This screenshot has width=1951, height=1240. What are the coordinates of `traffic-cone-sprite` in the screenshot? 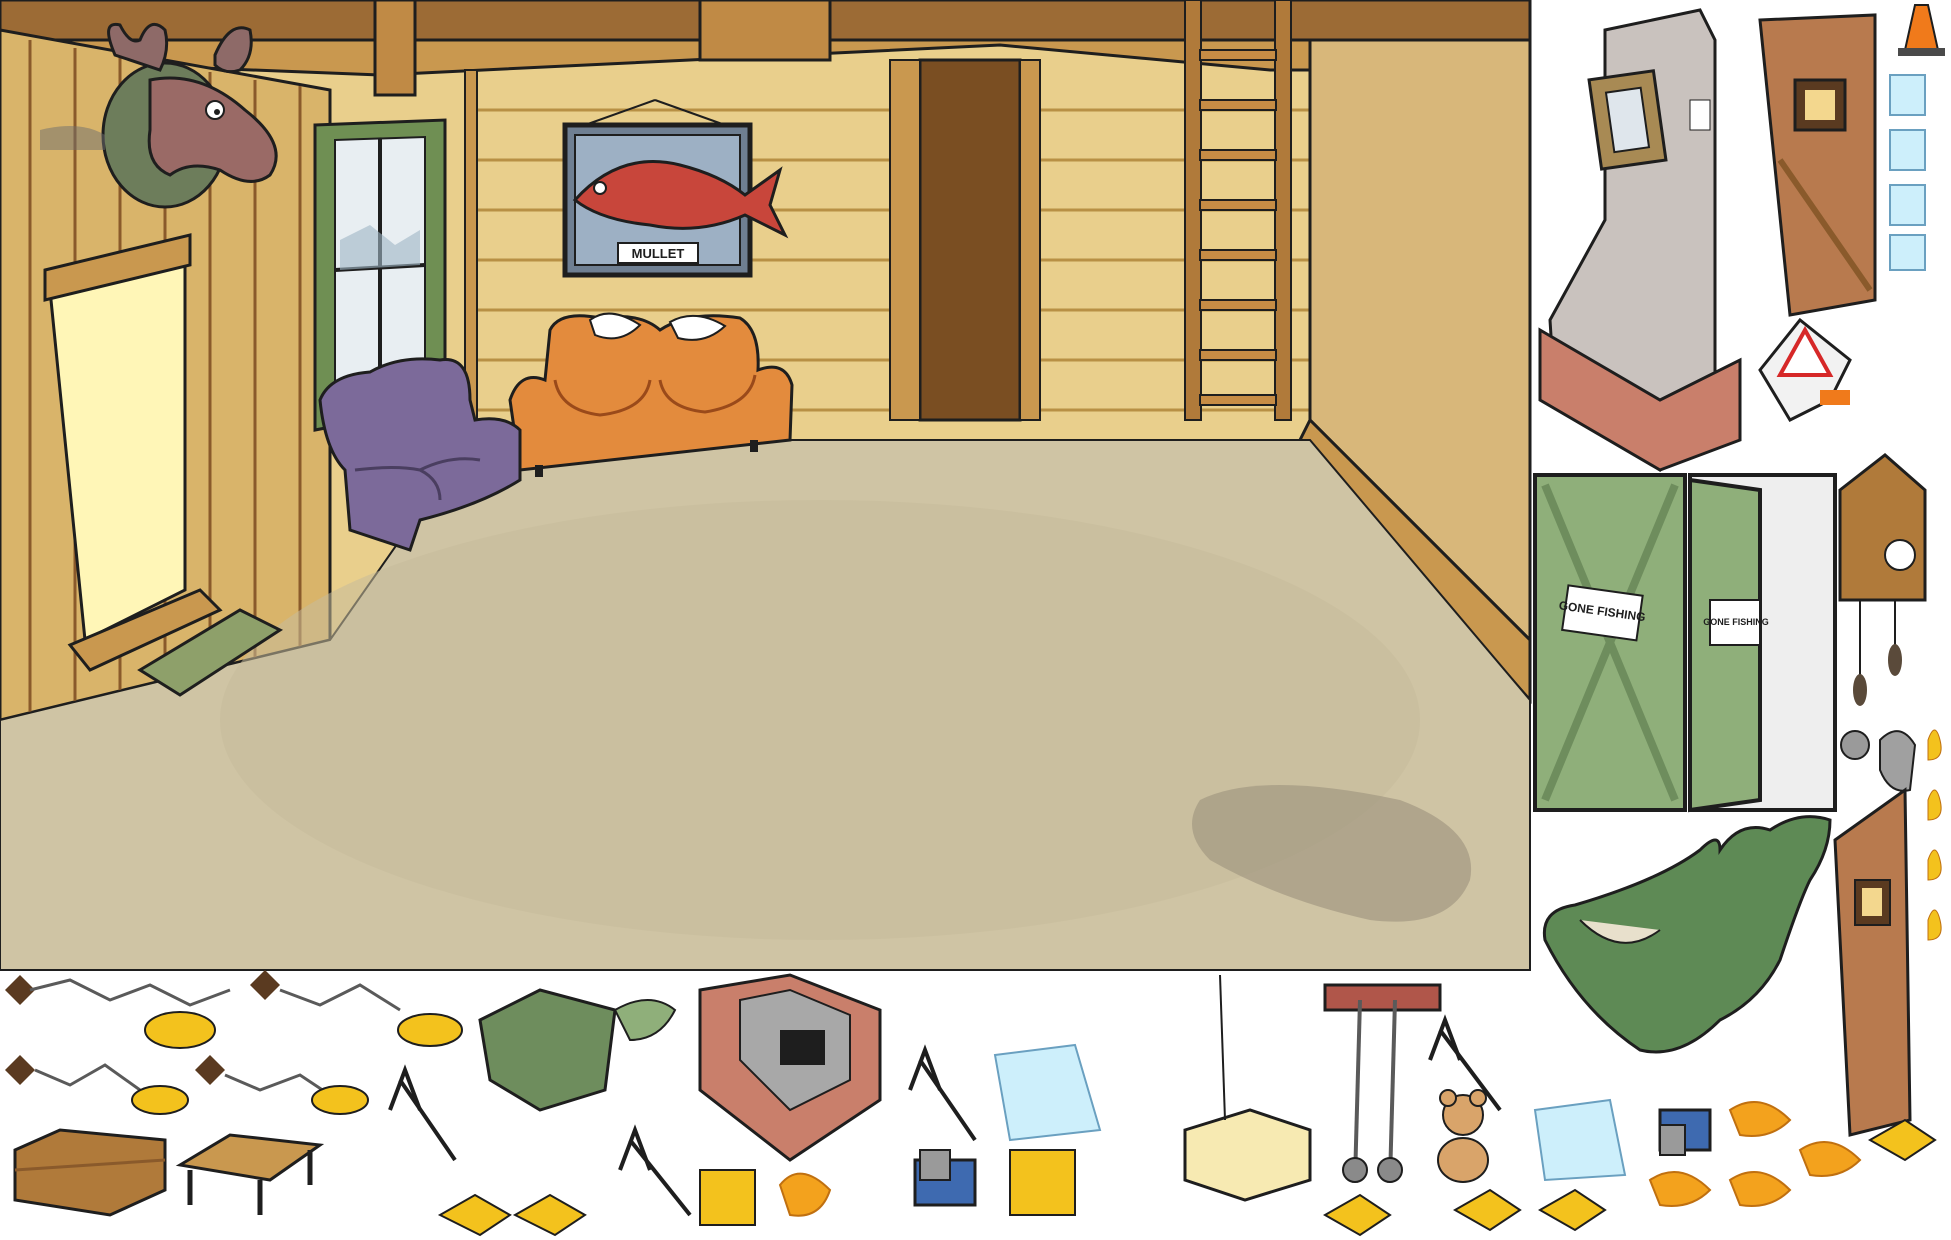 It's located at (1921, 27).